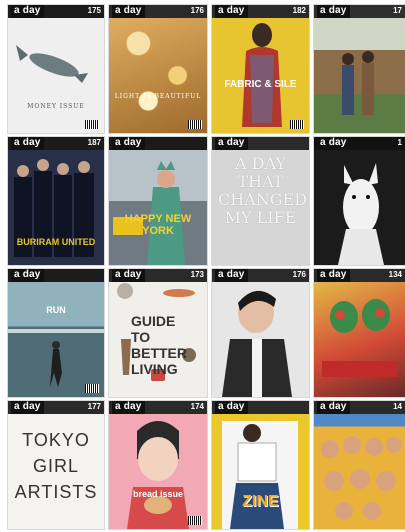 The image size is (405, 532). I want to click on runner-photo, so click(56, 358).